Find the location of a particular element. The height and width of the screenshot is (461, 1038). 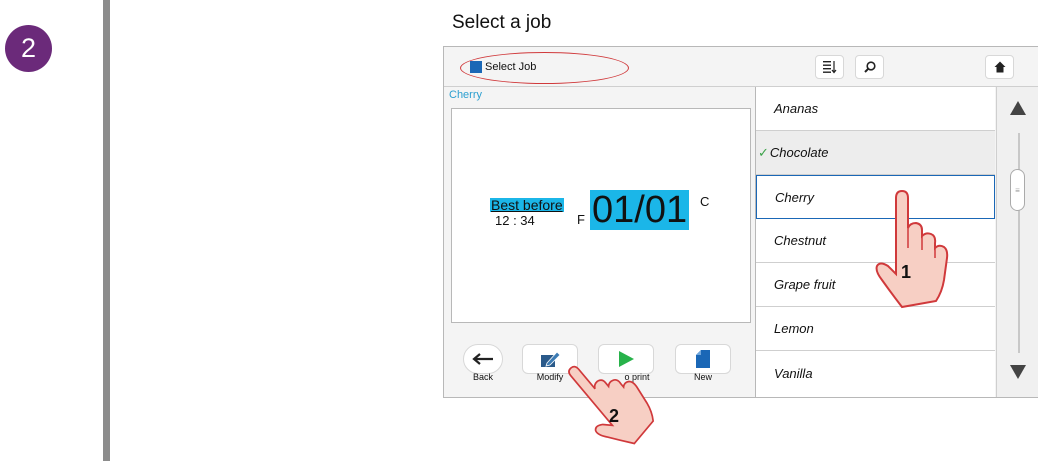

instruction-title: Select a job is located at coordinates (502, 22).